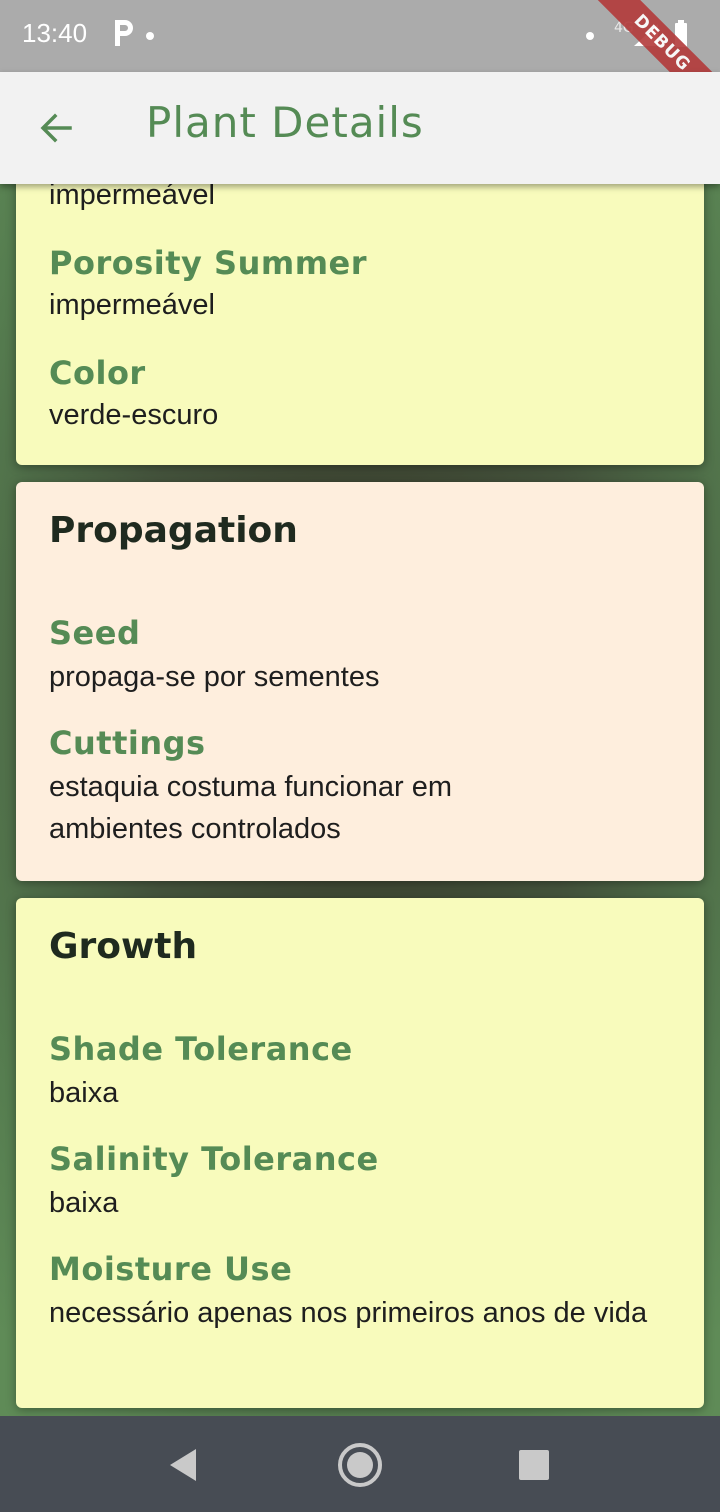 The width and height of the screenshot is (720, 1512). I want to click on back-triangle-icon, so click(183, 1465).